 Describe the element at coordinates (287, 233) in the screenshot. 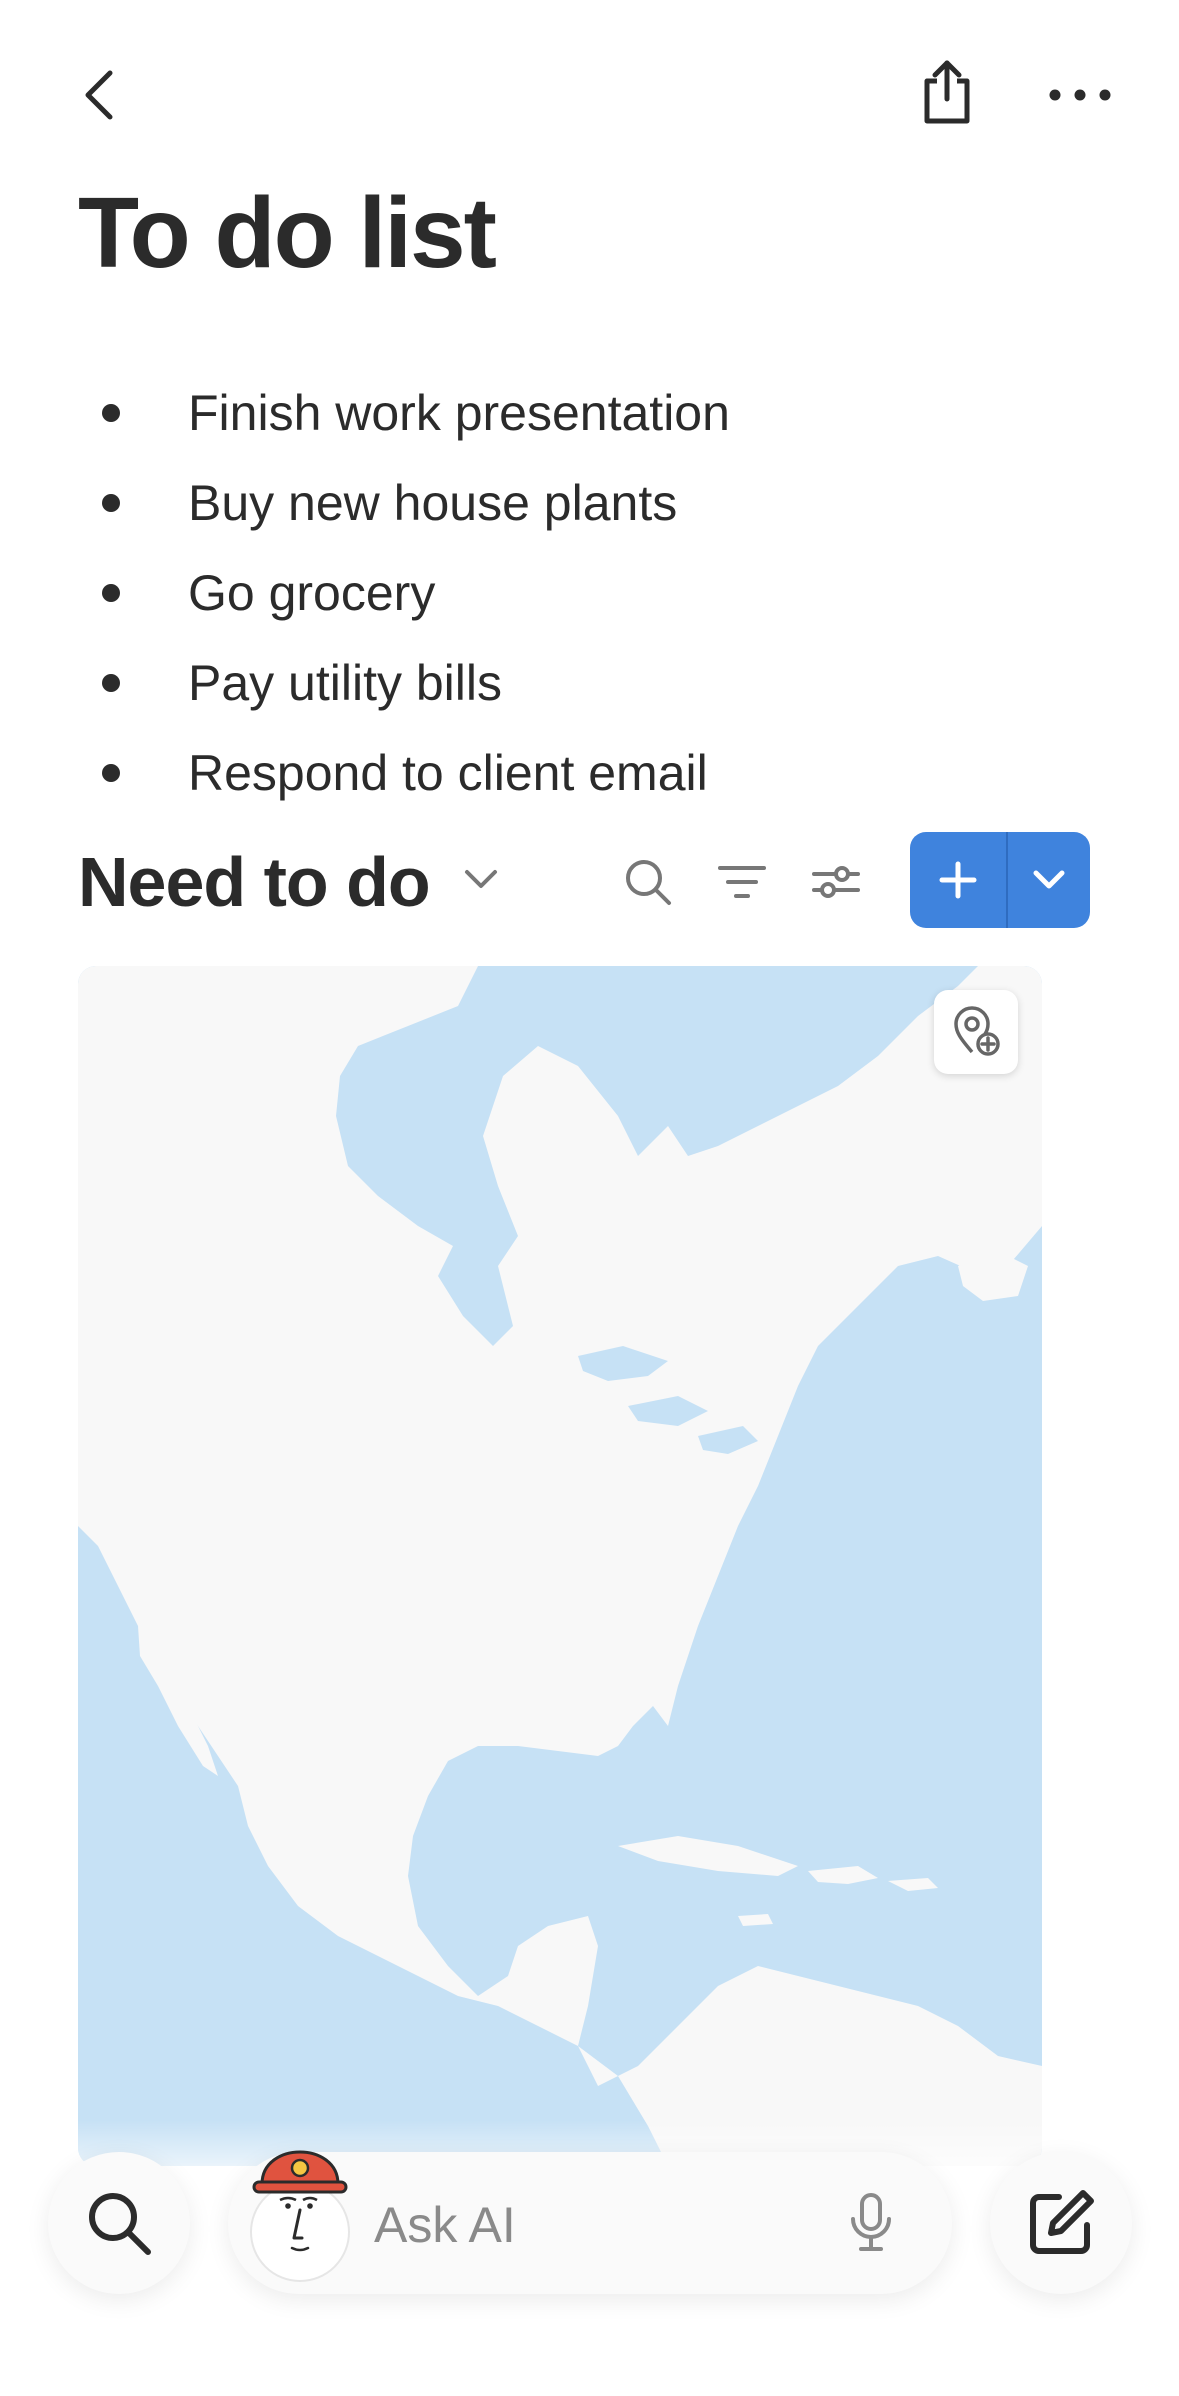

I see `page-title: To do list` at that location.